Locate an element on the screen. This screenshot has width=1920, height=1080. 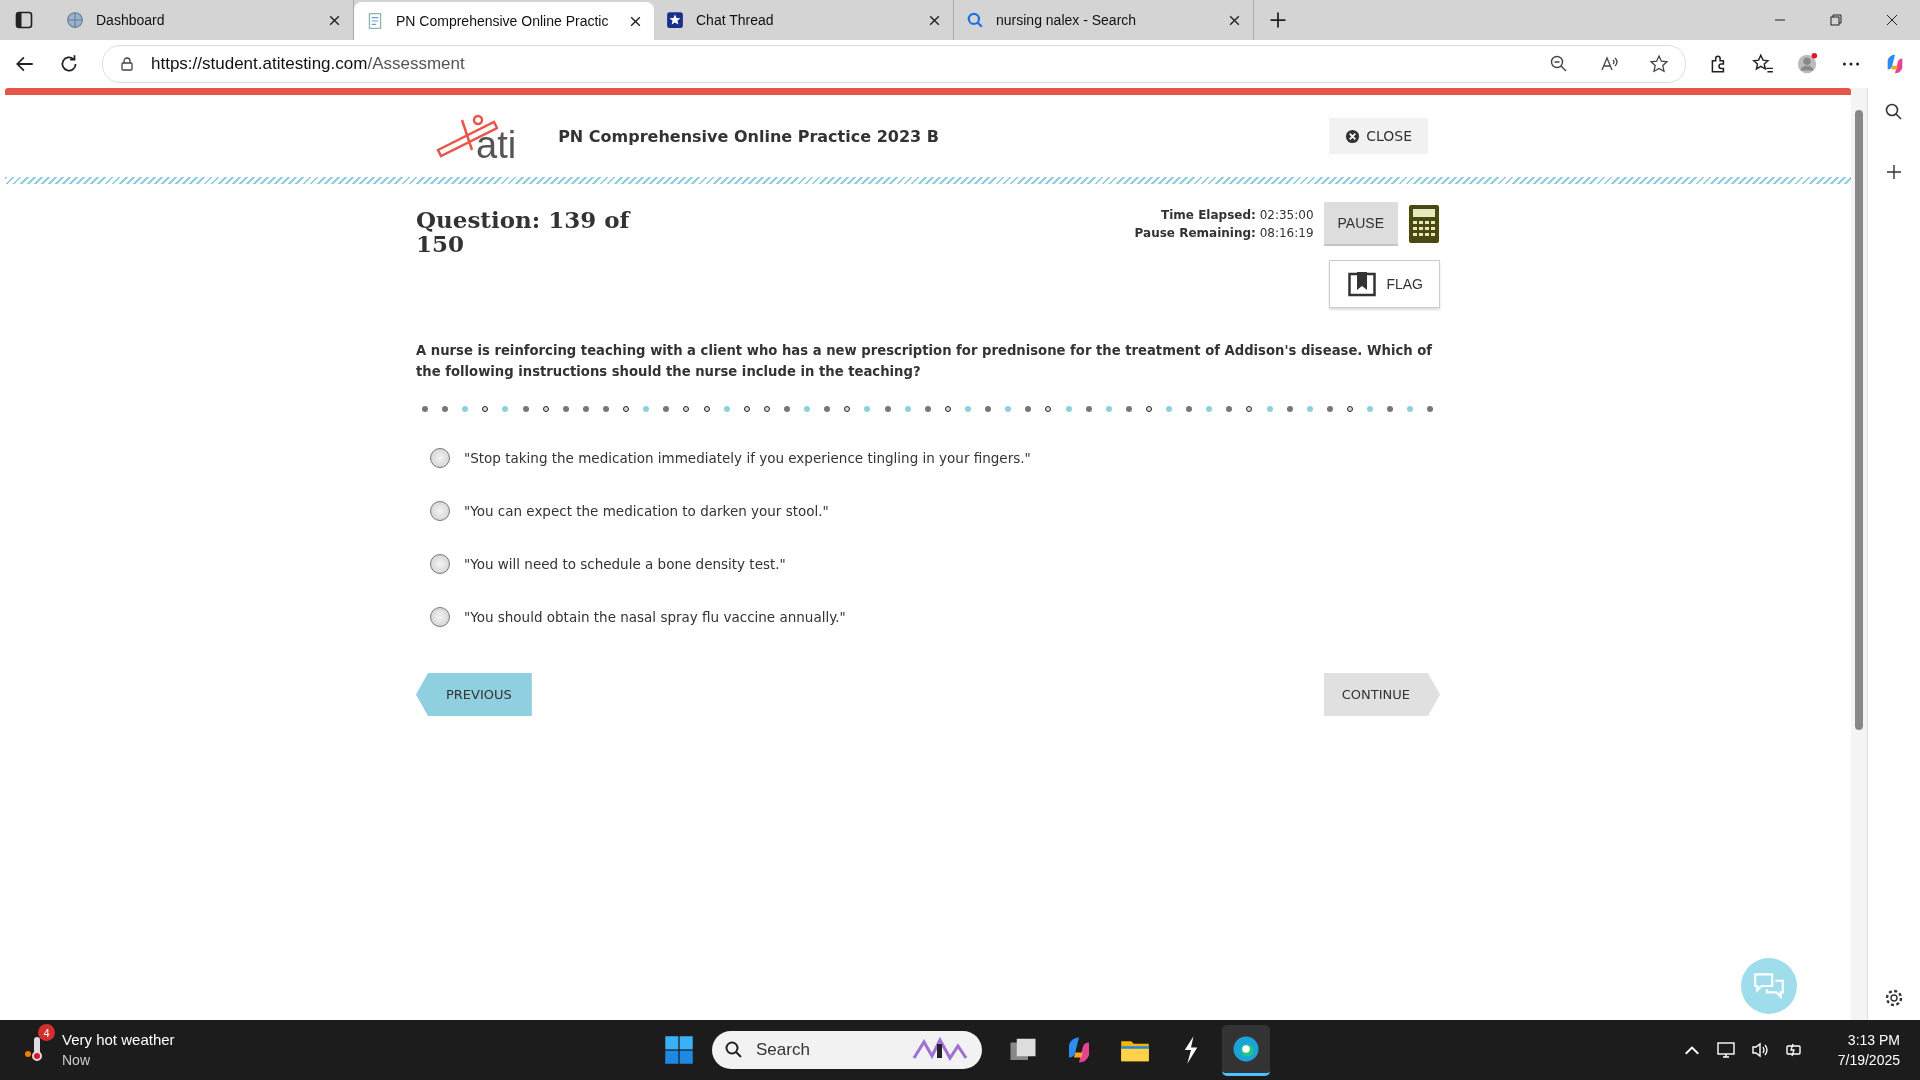
answer-option: "You will need to schedule a bone density test." is located at coordinates (625, 564).